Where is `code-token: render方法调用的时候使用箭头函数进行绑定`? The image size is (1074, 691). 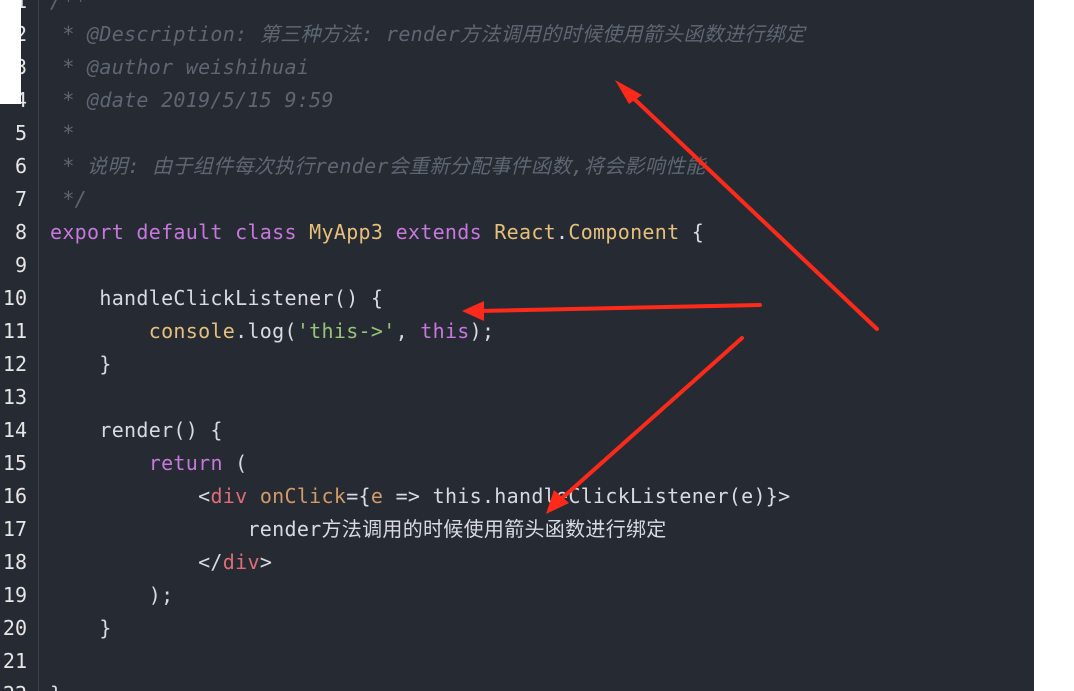 code-token: render方法调用的时候使用箭头函数进行绑定 is located at coordinates (358, 529).